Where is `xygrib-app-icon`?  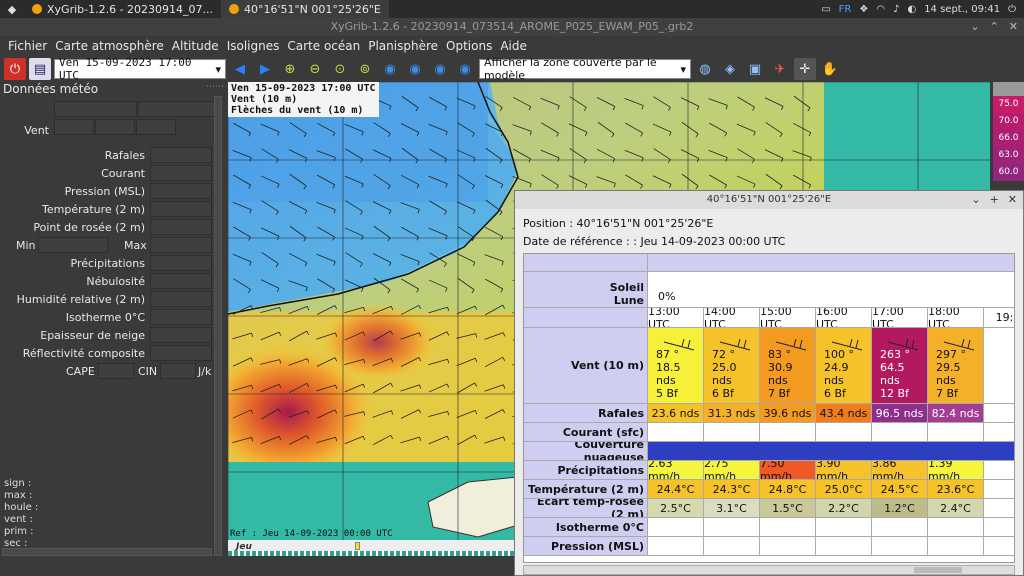 xygrib-app-icon is located at coordinates (37, 9).